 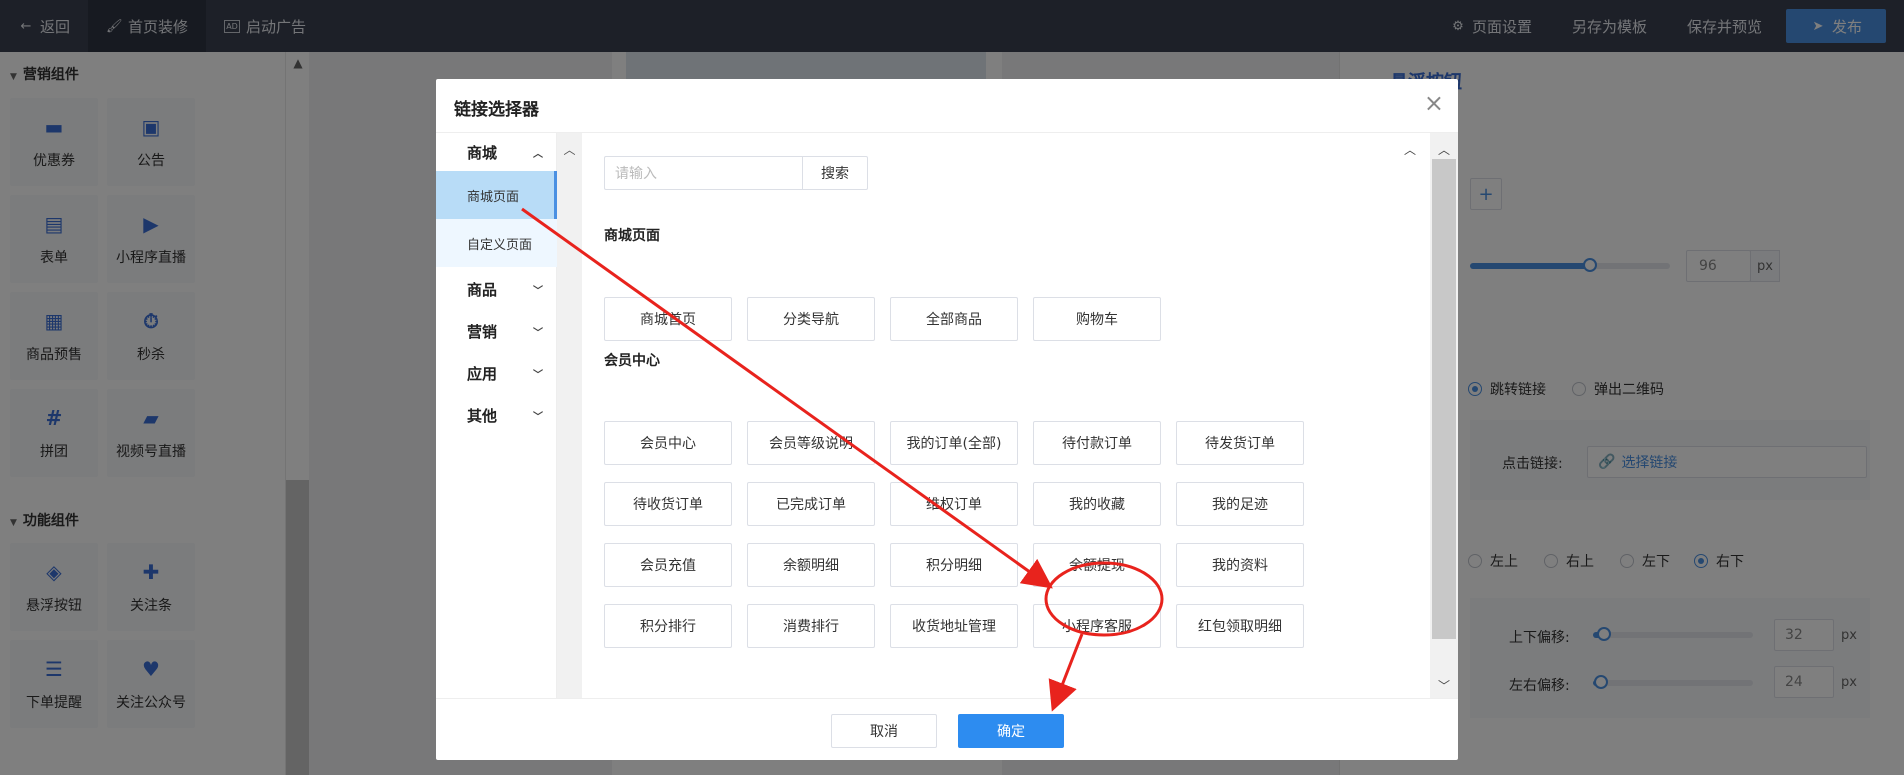 I want to click on link-option: 会员充值, so click(x=668, y=565).